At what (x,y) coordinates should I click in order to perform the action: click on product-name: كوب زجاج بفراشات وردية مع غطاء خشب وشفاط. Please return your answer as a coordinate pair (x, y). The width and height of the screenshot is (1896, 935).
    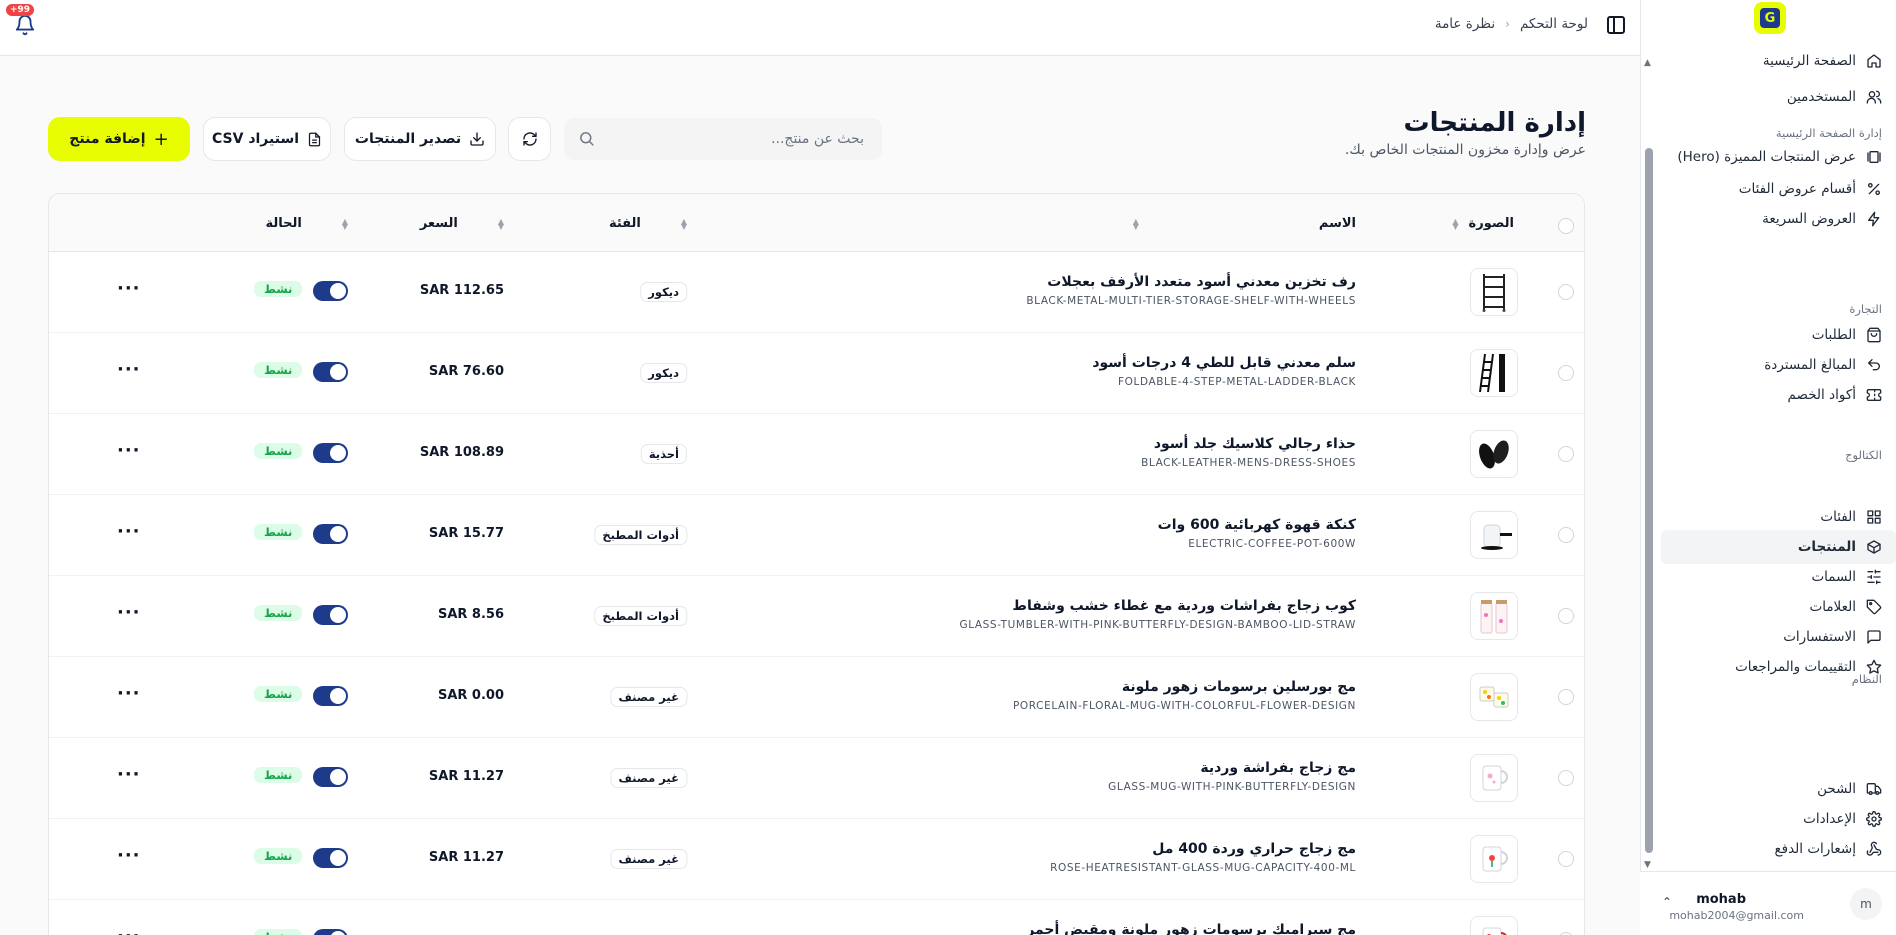
    Looking at the image, I should click on (1184, 606).